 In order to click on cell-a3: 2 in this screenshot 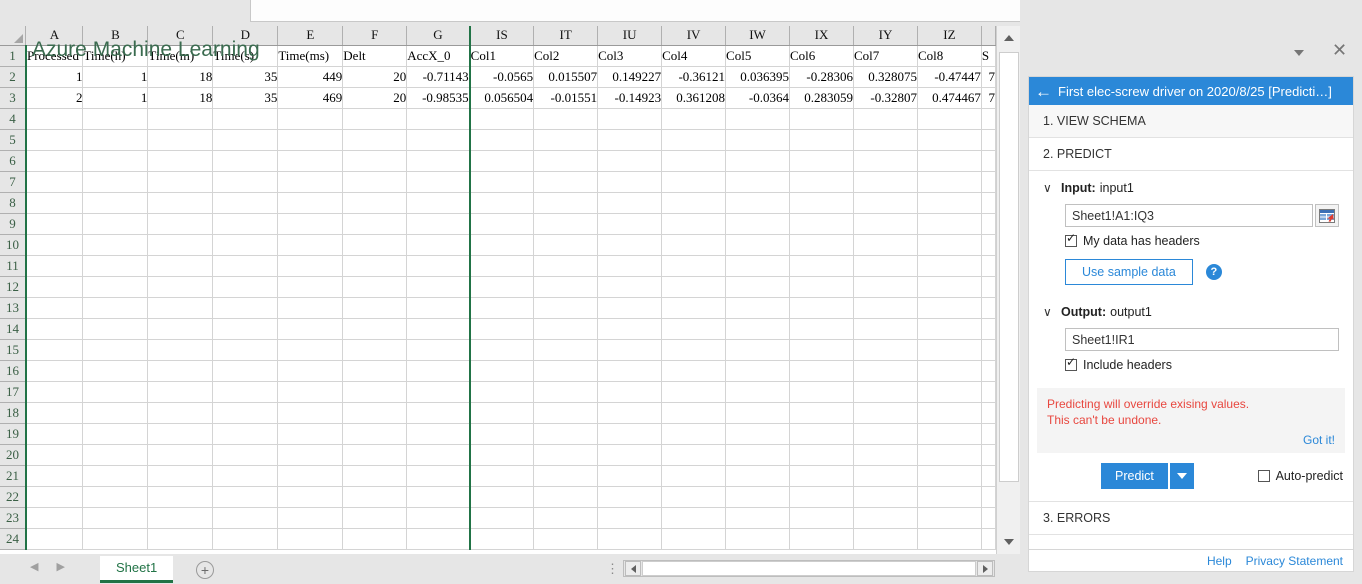, I will do `click(54, 98)`.